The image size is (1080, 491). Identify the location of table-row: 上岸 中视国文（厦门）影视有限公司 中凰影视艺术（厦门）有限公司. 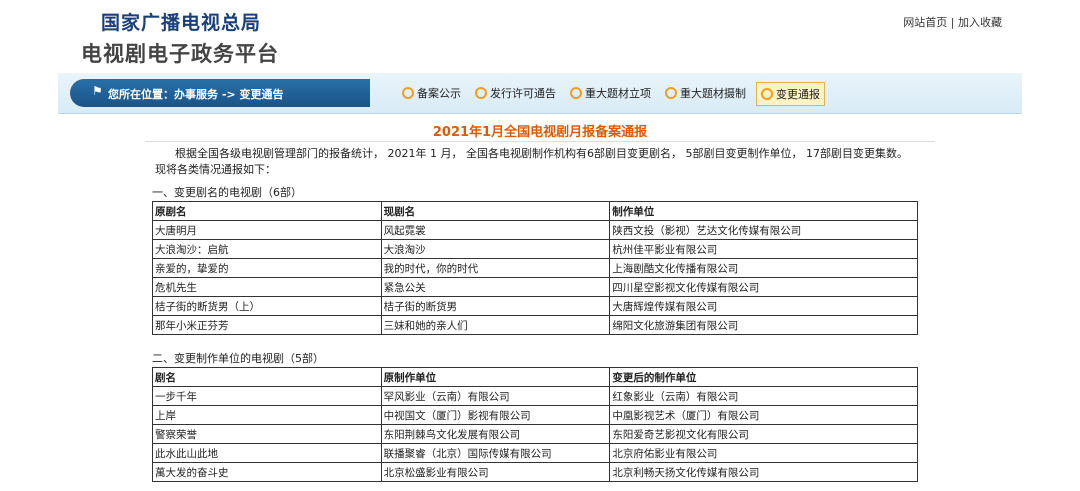
(535, 415).